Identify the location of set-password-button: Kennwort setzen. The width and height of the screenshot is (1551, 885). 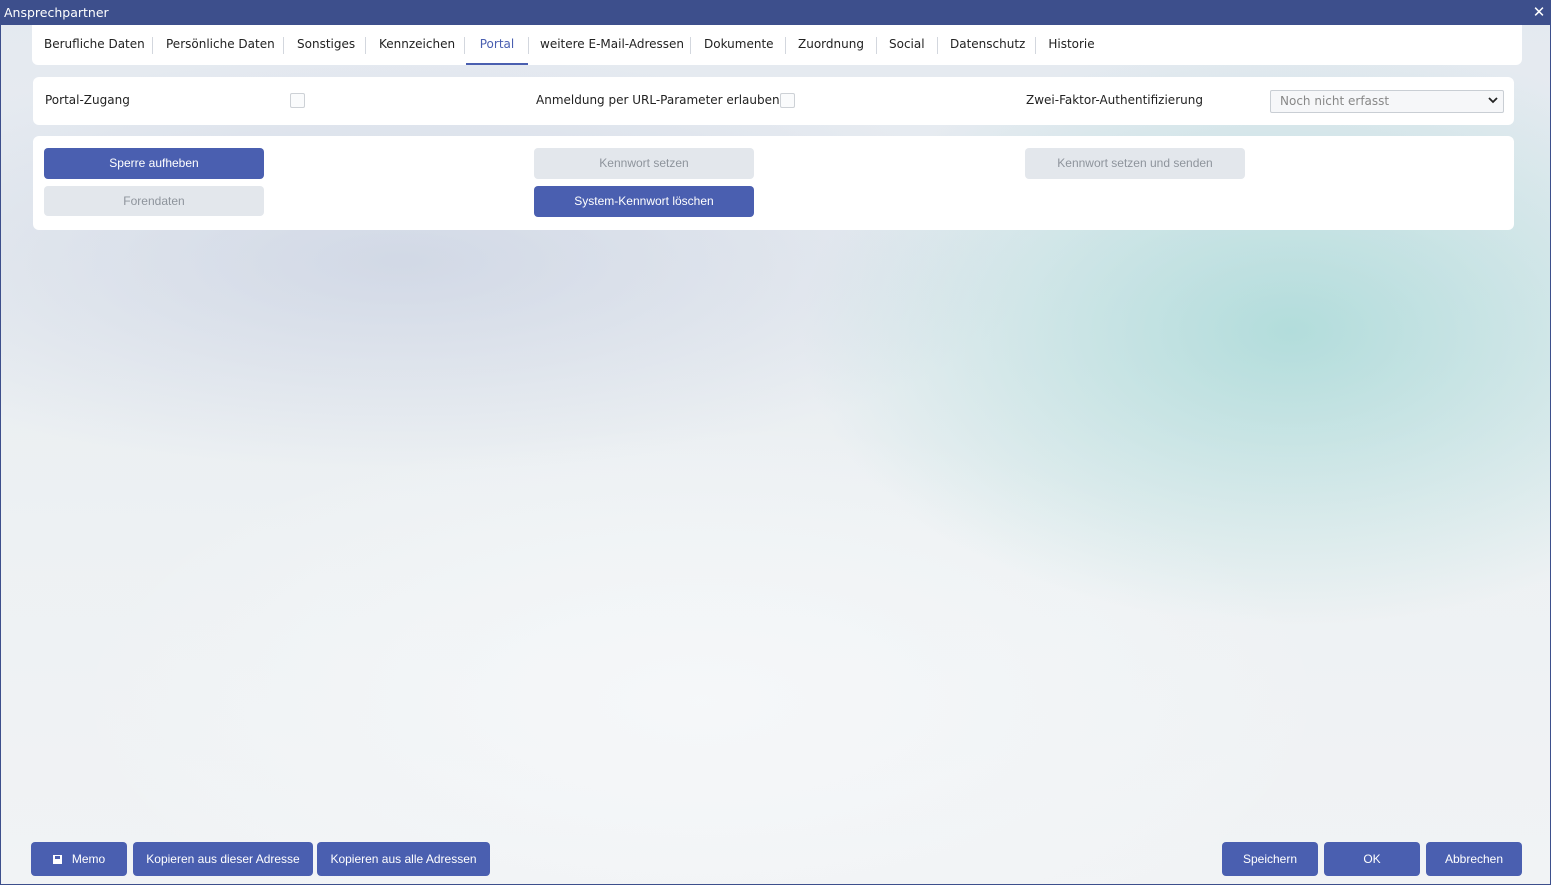
(644, 163).